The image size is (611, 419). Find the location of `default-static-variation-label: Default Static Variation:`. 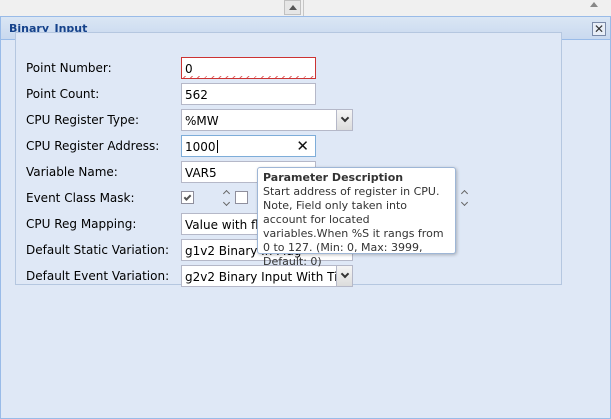

default-static-variation-label: Default Static Variation: is located at coordinates (98, 250).